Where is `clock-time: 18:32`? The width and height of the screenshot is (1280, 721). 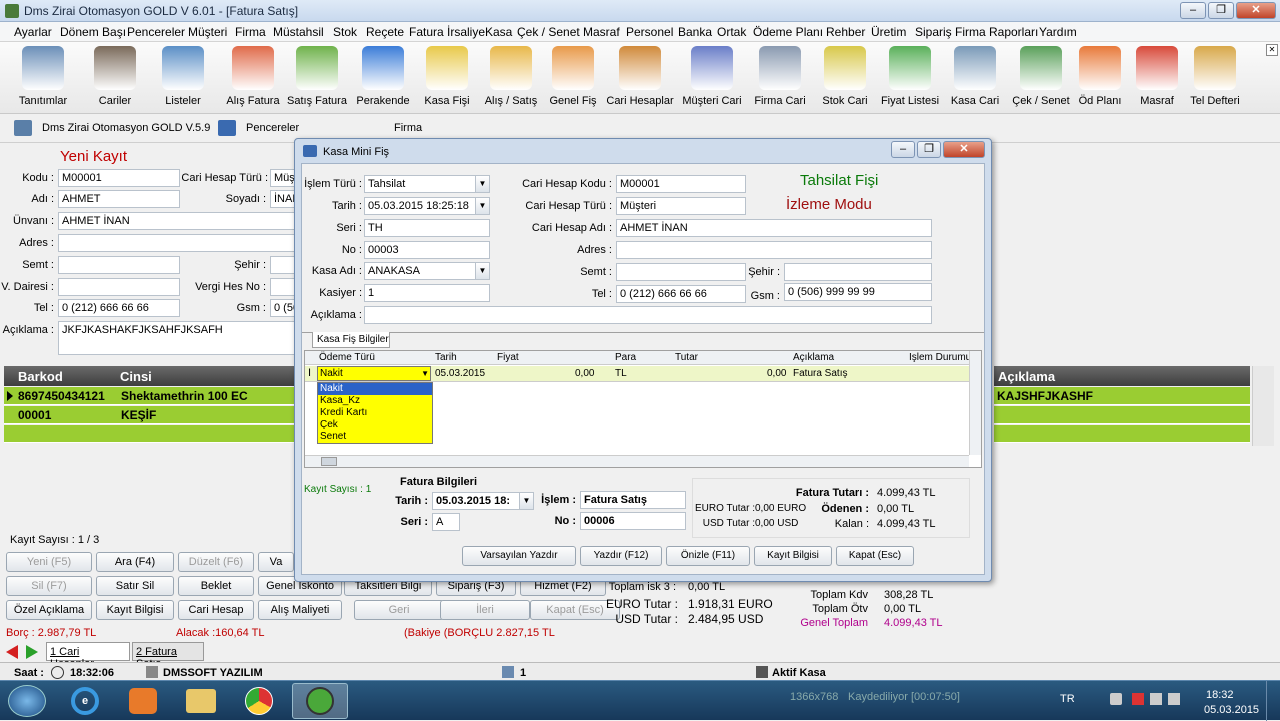
clock-time: 18:32 is located at coordinates (1220, 695).